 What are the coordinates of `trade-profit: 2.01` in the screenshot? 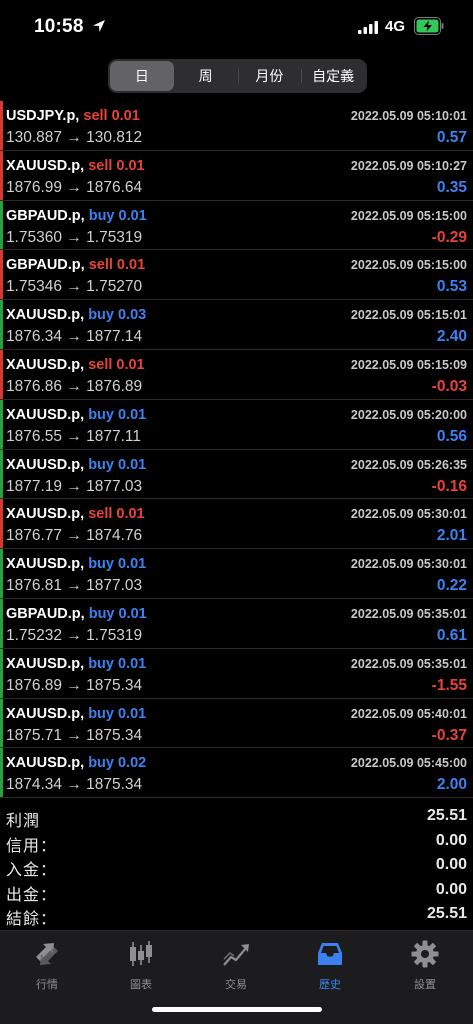 It's located at (451, 536).